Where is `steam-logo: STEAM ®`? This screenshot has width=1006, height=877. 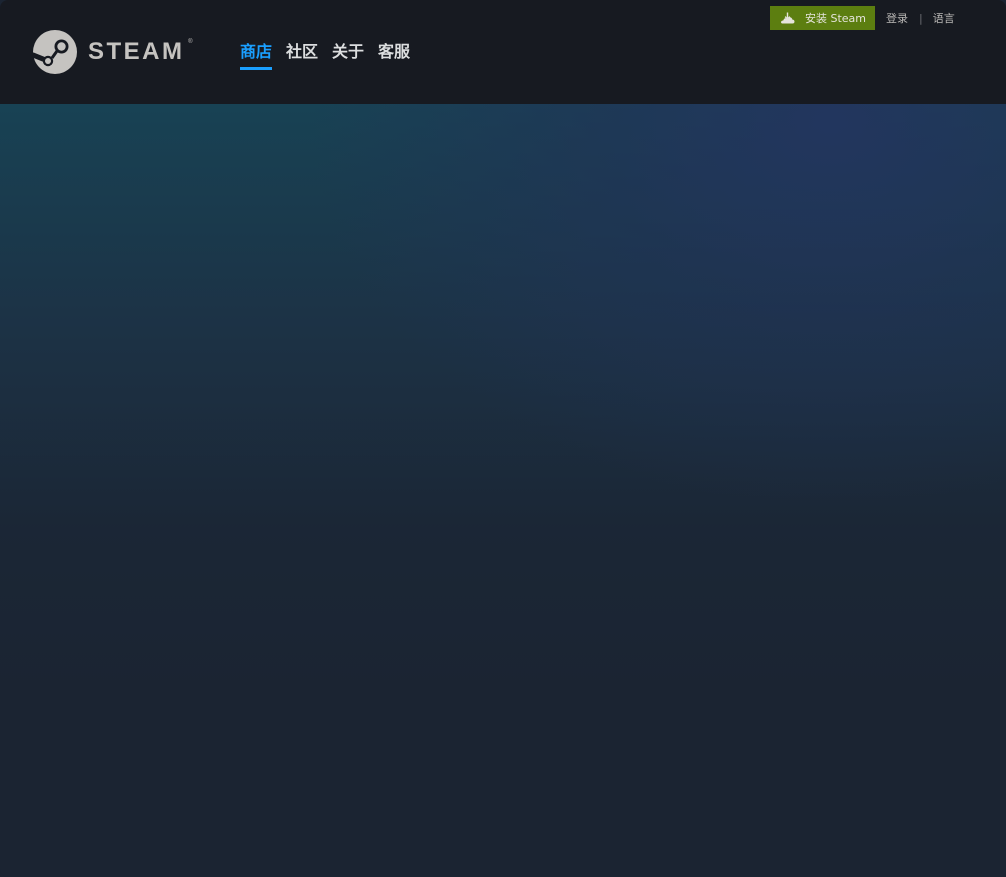 steam-logo: STEAM ® is located at coordinates (112, 52).